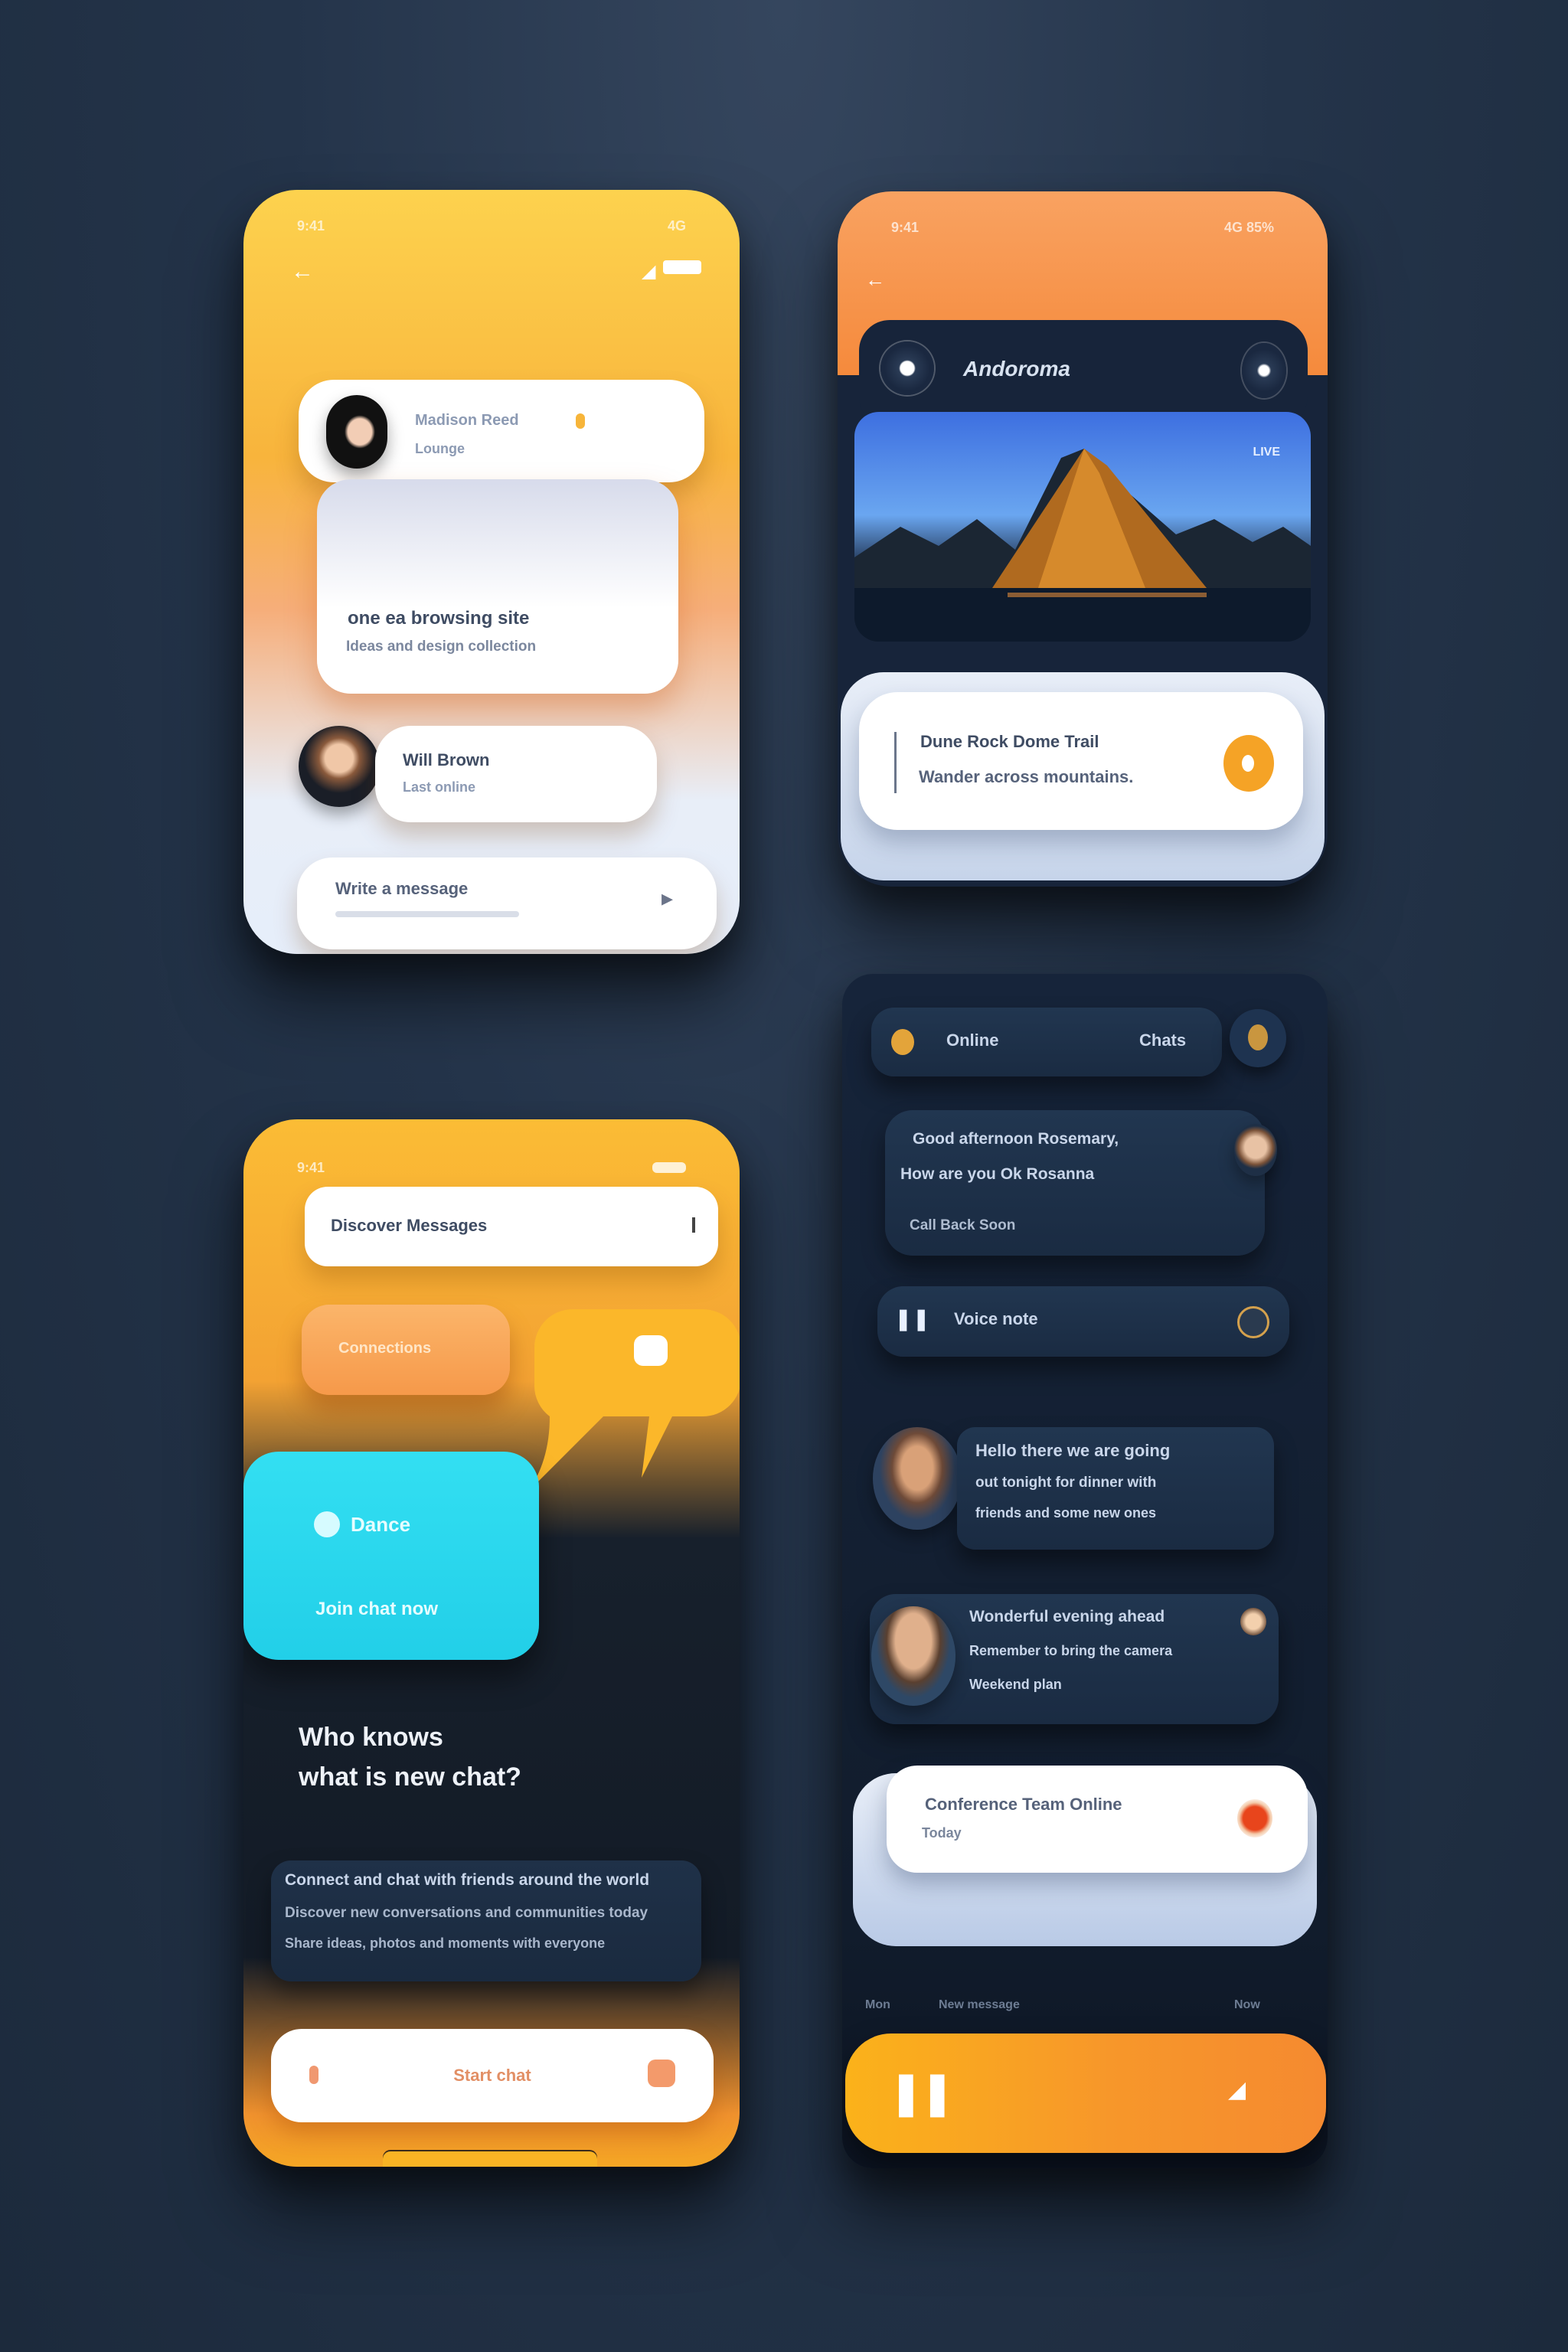  Describe the element at coordinates (1266, 452) in the screenshot. I see `photo-badge: LIVE` at that location.